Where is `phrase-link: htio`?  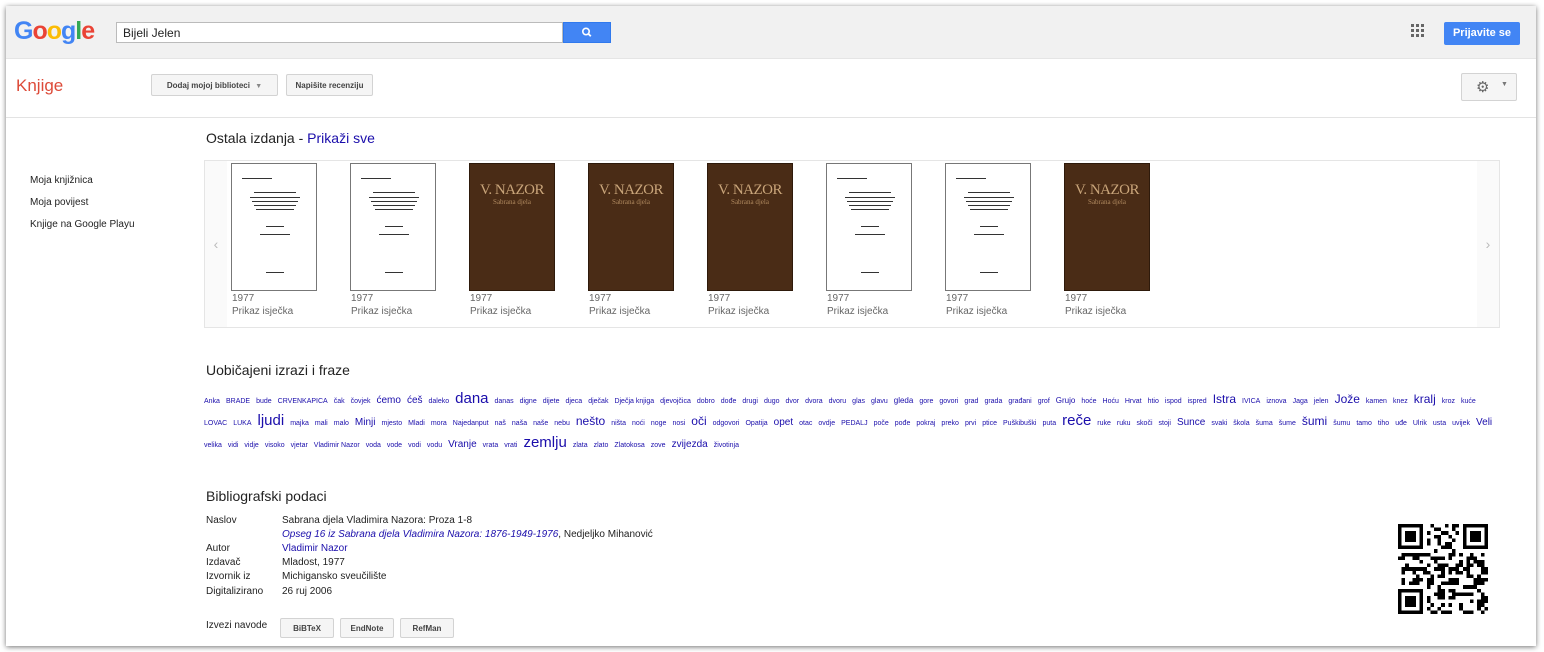 phrase-link: htio is located at coordinates (1153, 401).